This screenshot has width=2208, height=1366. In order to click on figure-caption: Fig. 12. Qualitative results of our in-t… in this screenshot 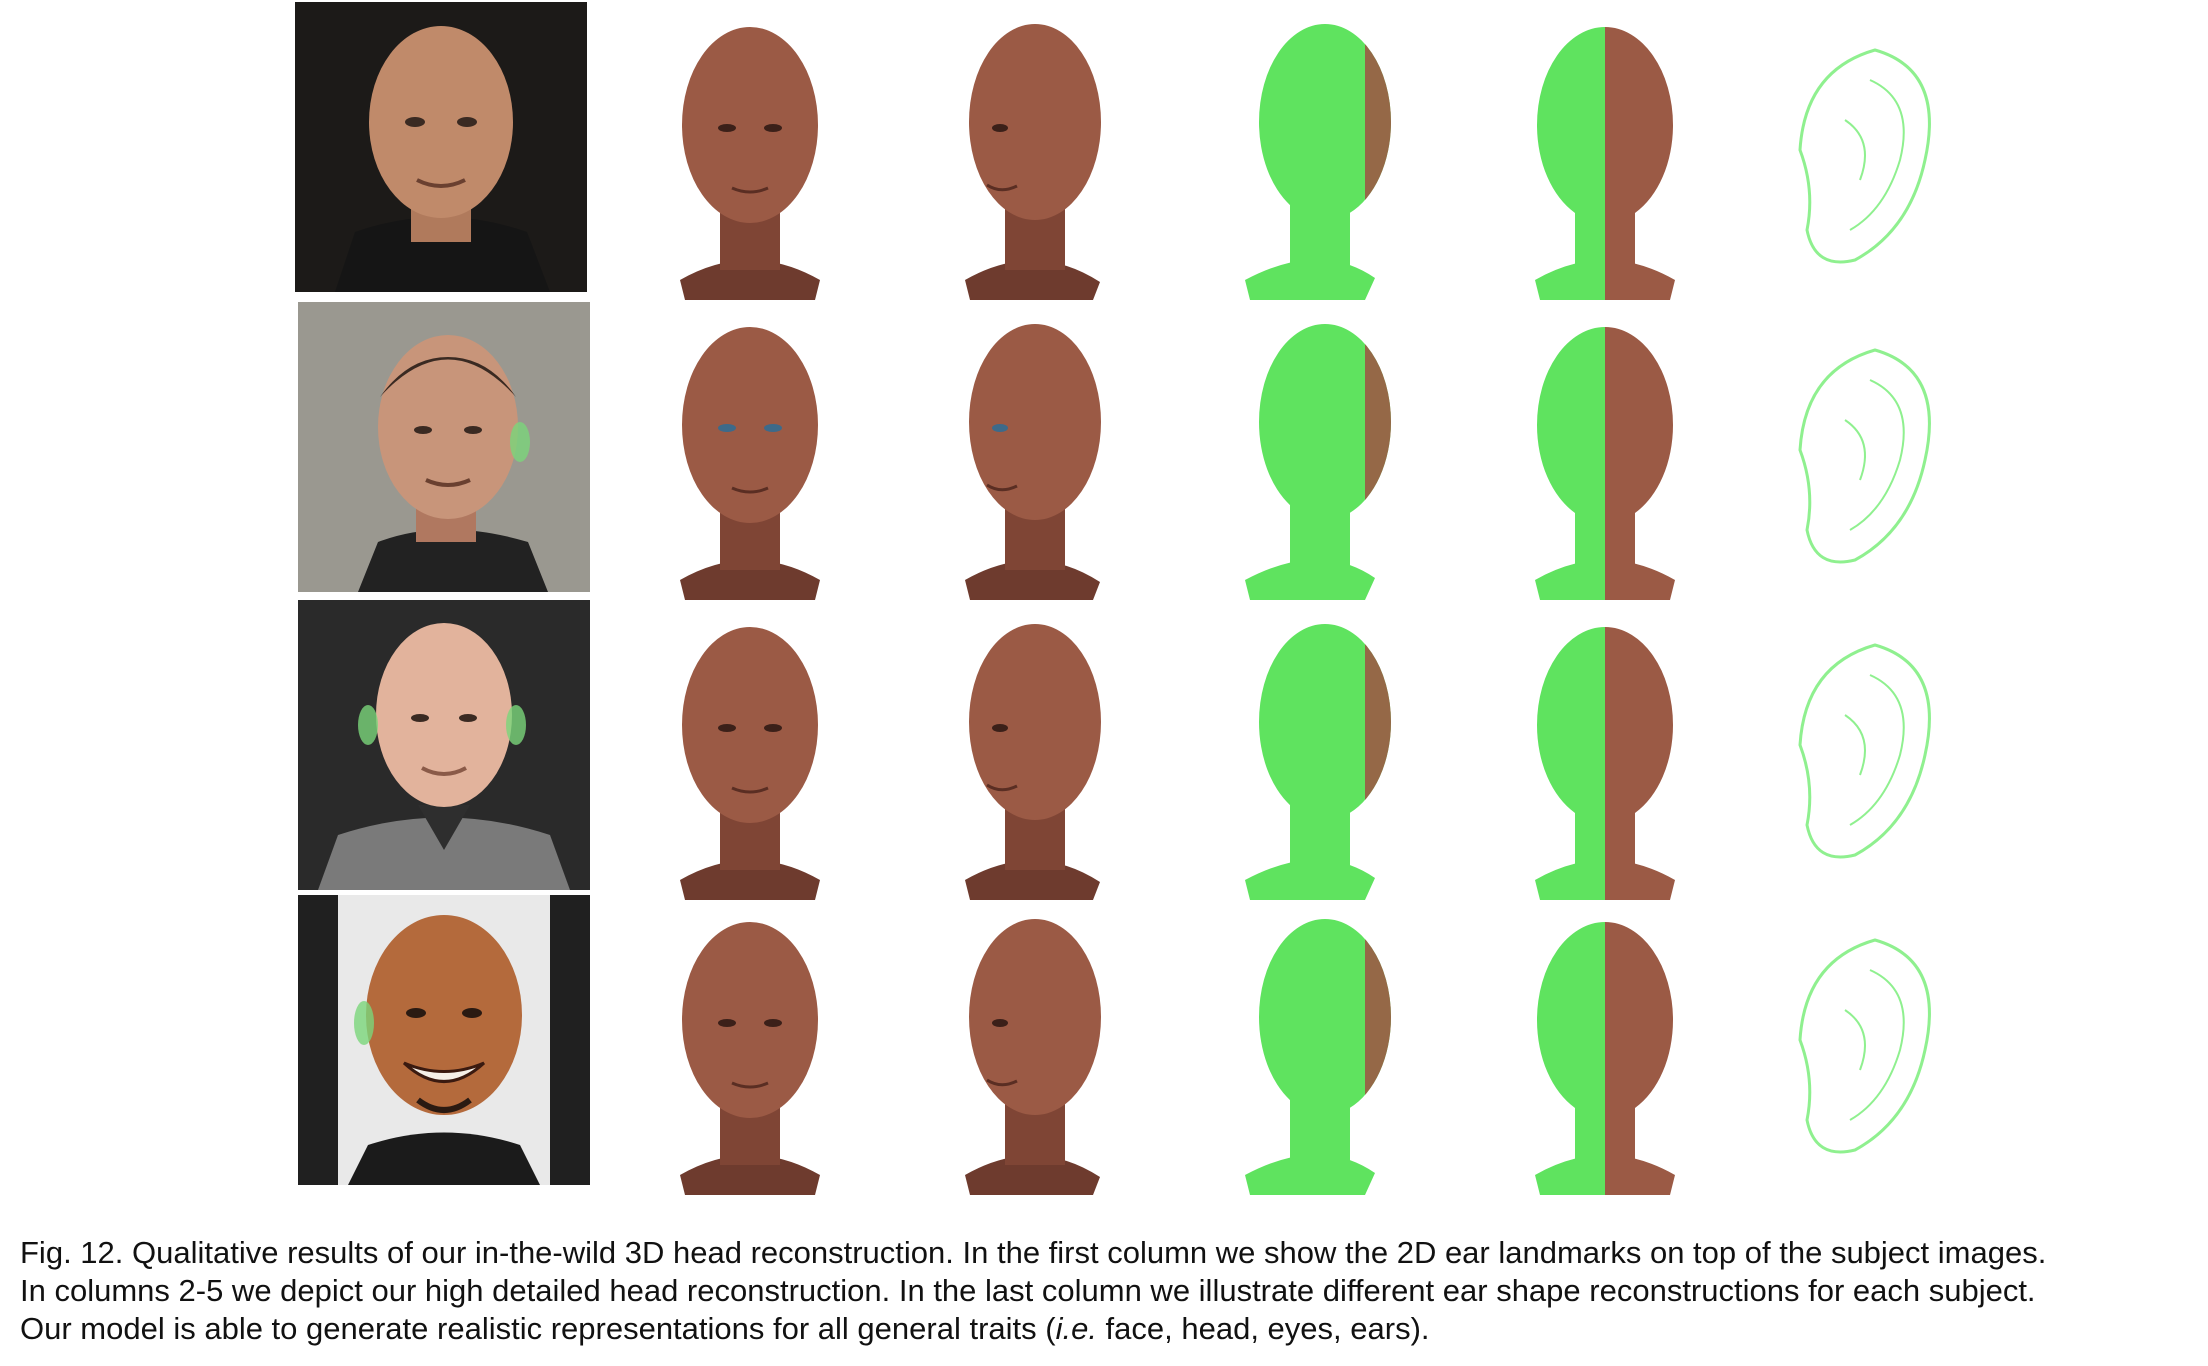, I will do `click(1105, 1291)`.